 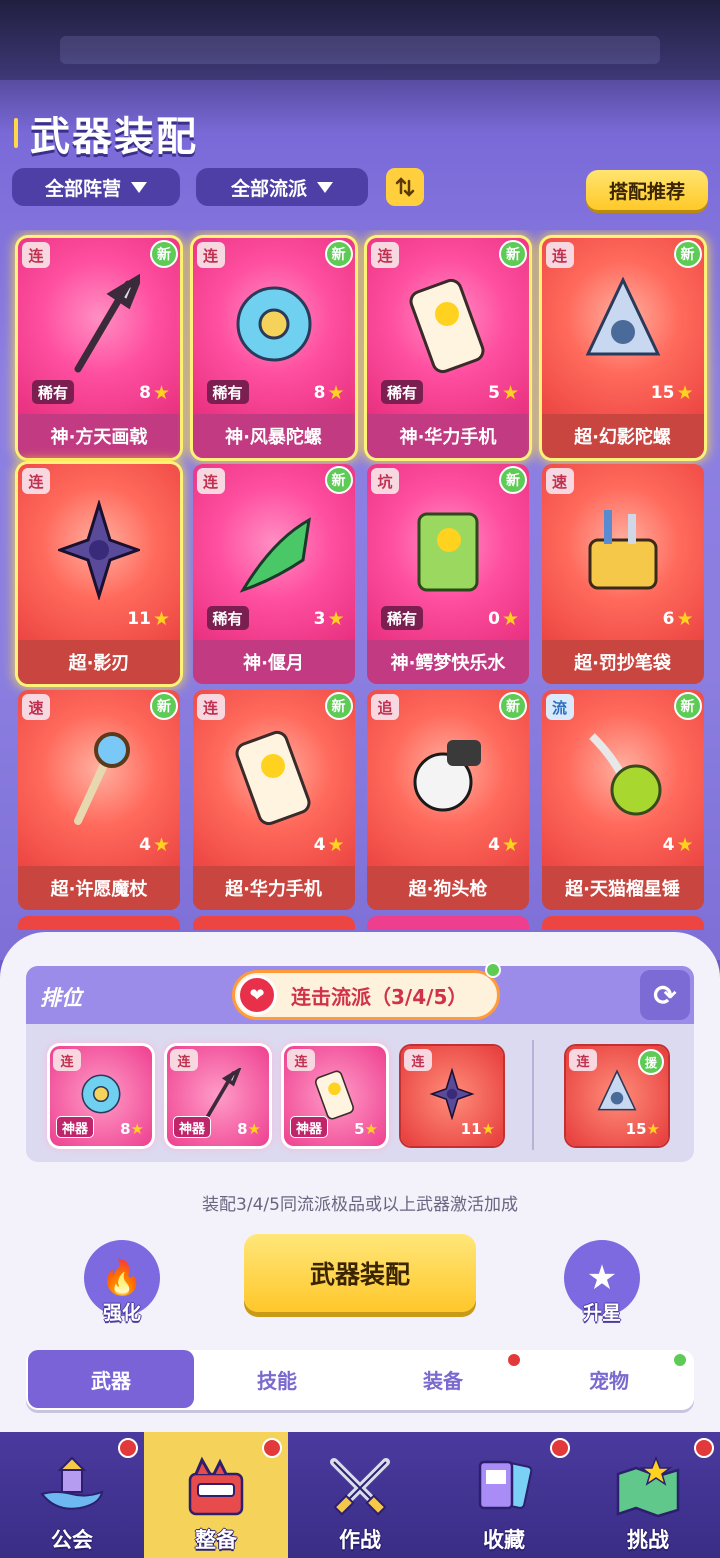 I want to click on assist-slot: 连 援 15★, so click(x=617, y=1096).